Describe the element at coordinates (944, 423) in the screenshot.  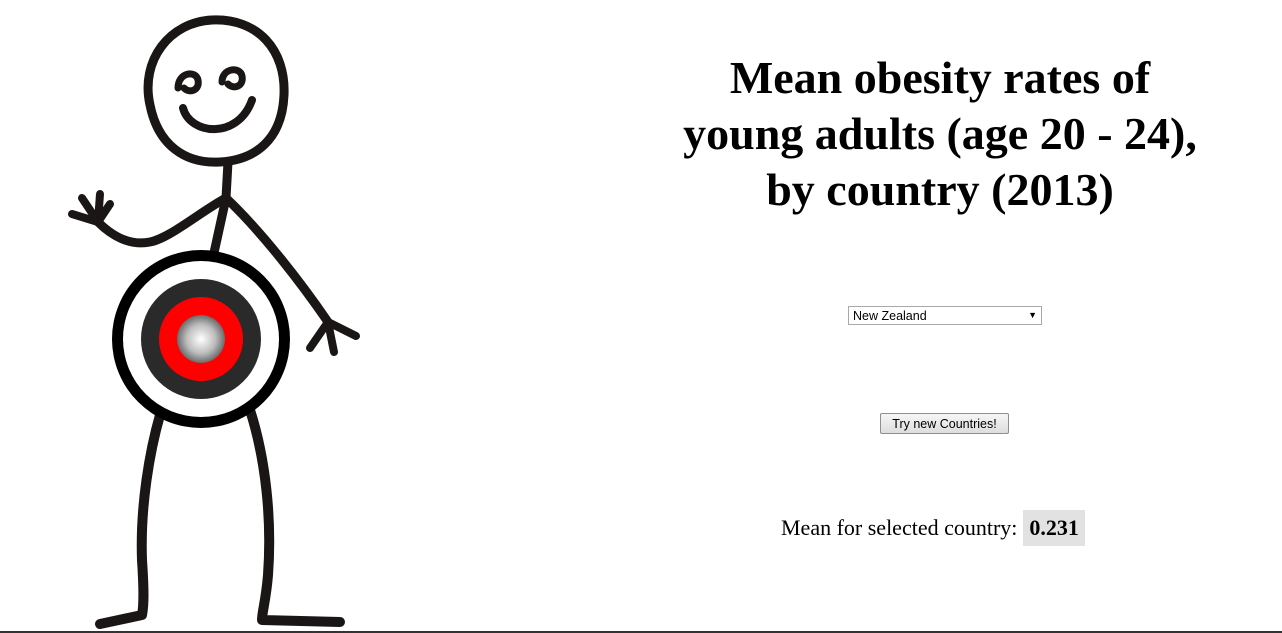
I see `try-new-countries-button: Try new Countries!` at that location.